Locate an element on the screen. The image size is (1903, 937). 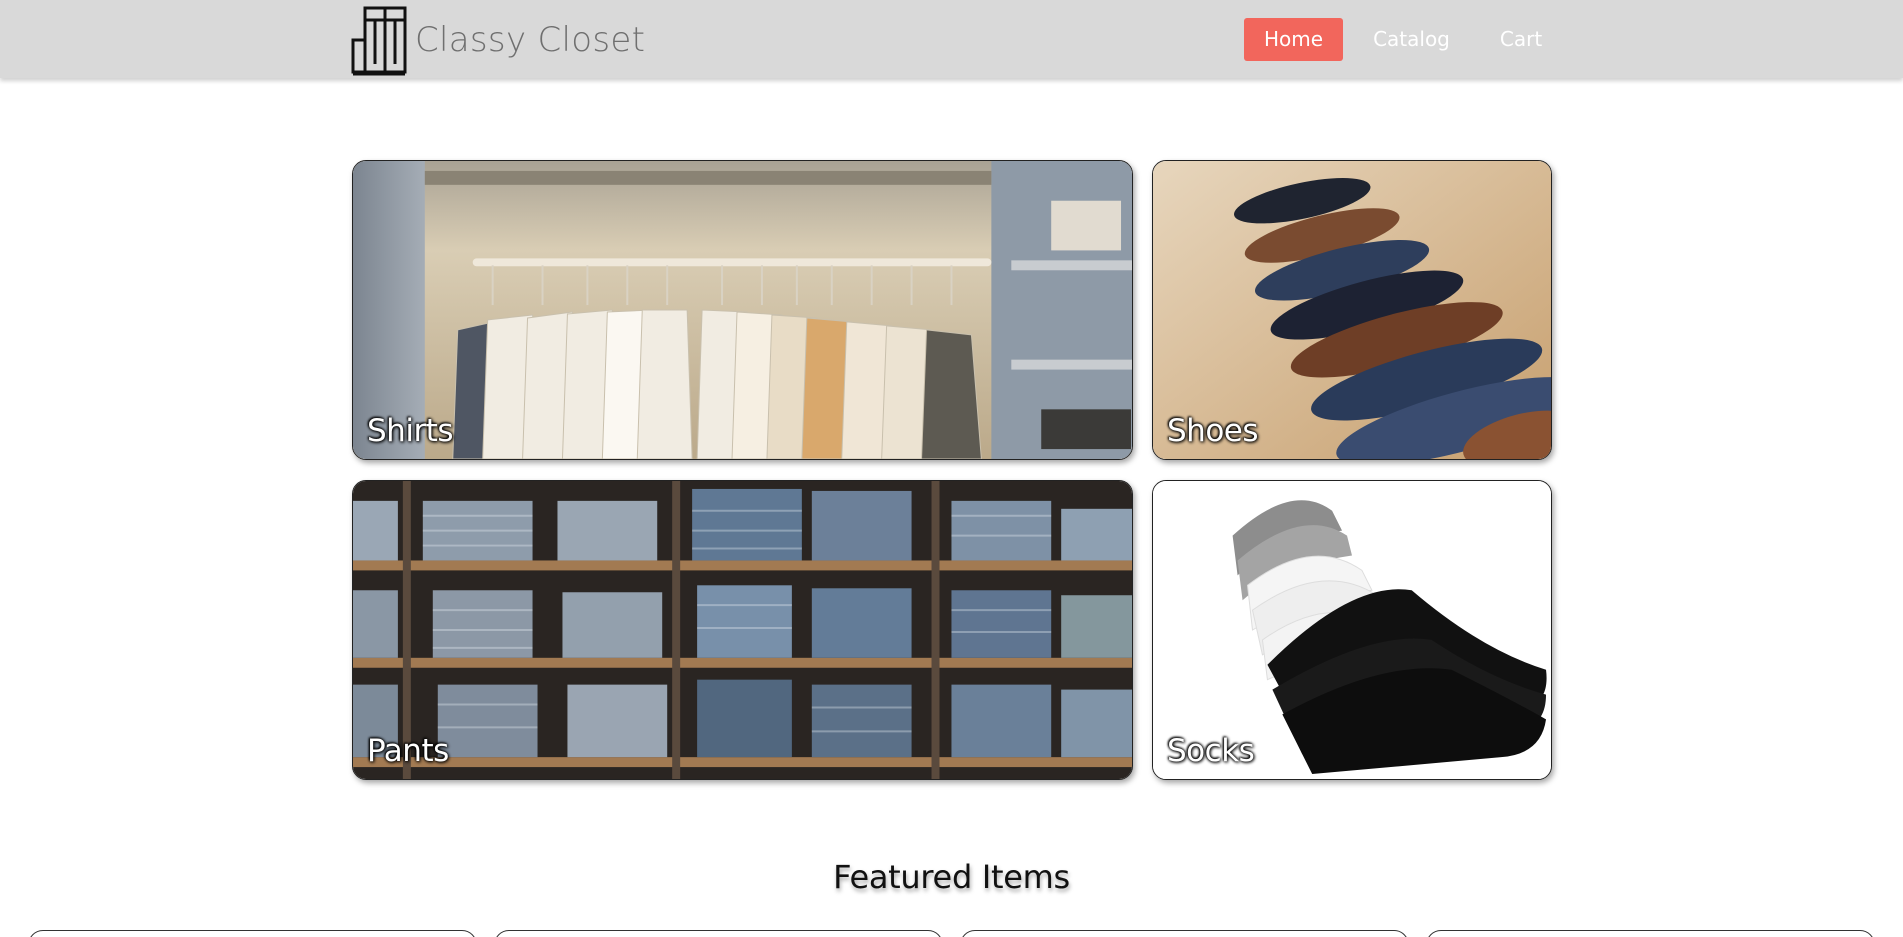
category-label: Socks is located at coordinates (1211, 751).